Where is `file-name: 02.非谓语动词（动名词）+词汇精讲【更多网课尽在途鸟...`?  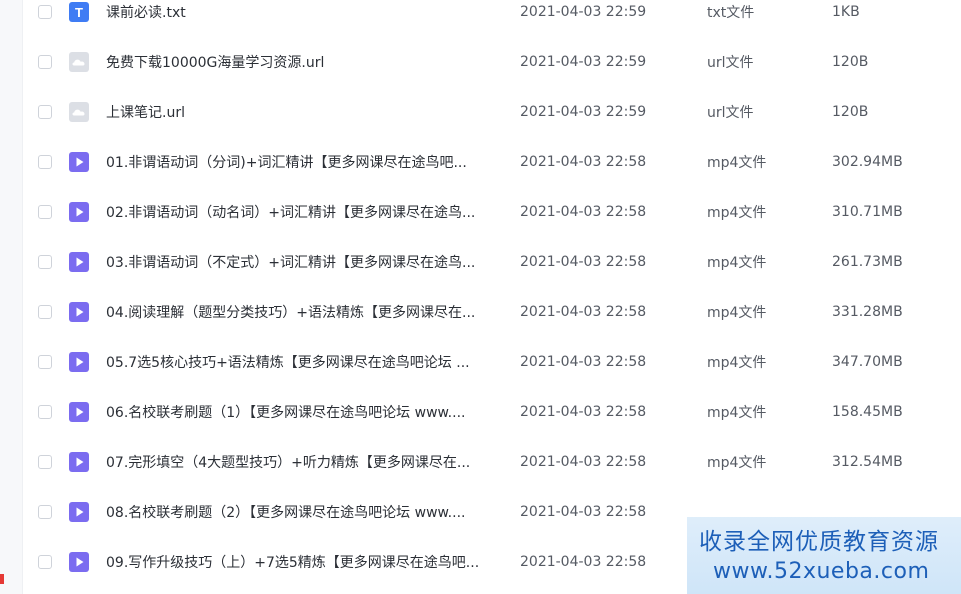
file-name: 02.非谓语动词（动名词）+词汇精讲【更多网课尽在途鸟... is located at coordinates (306, 212).